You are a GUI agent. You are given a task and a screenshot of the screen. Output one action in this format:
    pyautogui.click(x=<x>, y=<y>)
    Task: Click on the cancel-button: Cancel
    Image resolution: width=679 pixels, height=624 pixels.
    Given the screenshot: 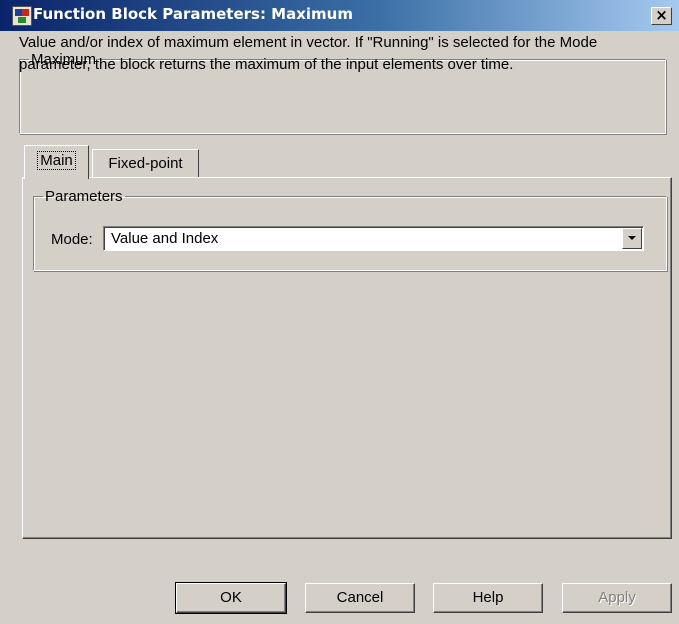 What is the action you would take?
    pyautogui.click(x=360, y=598)
    